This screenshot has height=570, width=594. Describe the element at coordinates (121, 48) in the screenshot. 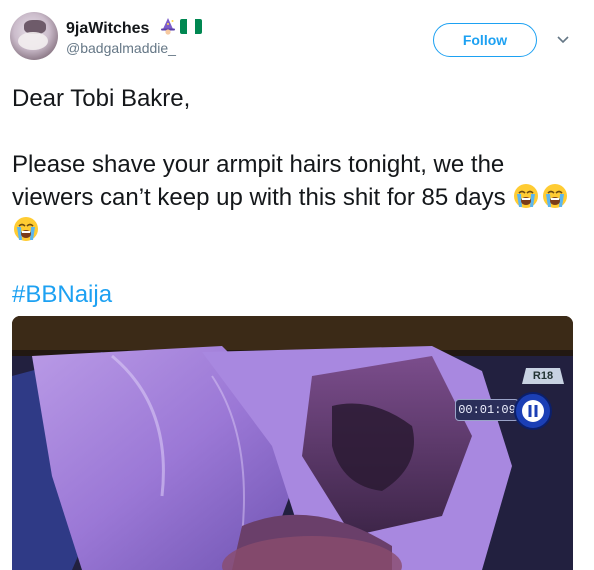

I see `user-handle: @badgalmaddie_` at that location.